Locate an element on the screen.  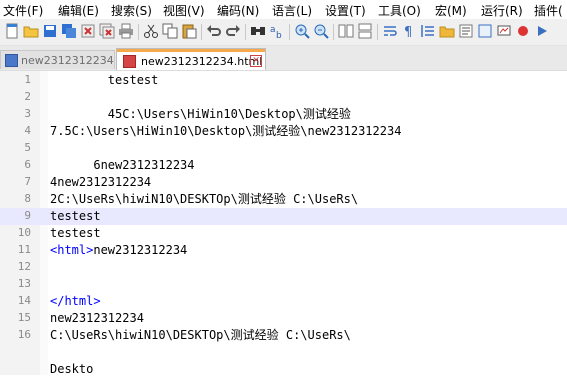
toolbar: ab ¶ is located at coordinates (283, 32).